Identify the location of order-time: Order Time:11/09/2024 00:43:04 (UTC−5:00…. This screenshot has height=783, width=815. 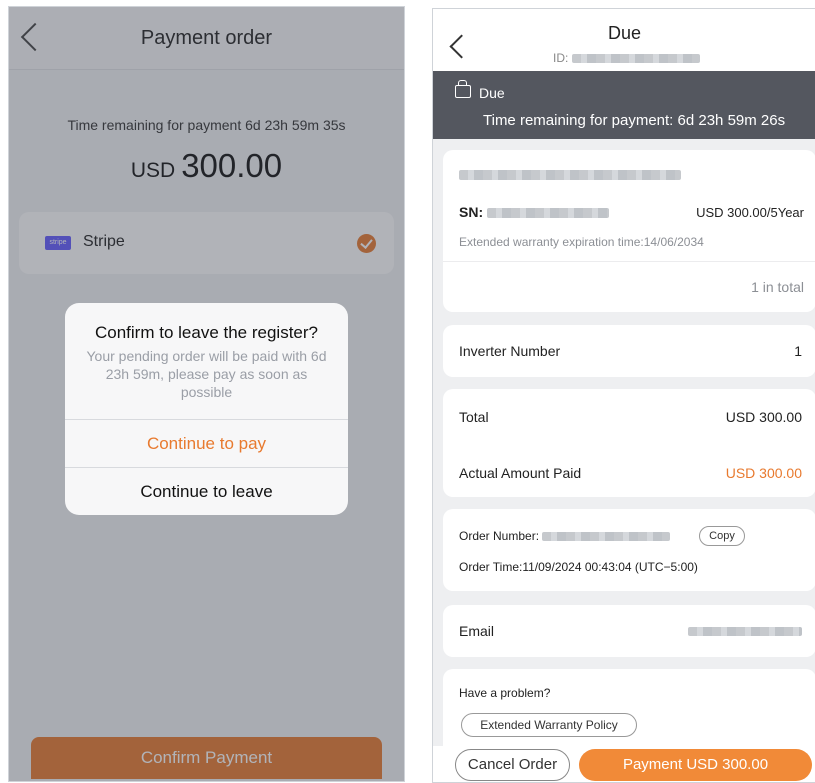
(578, 567).